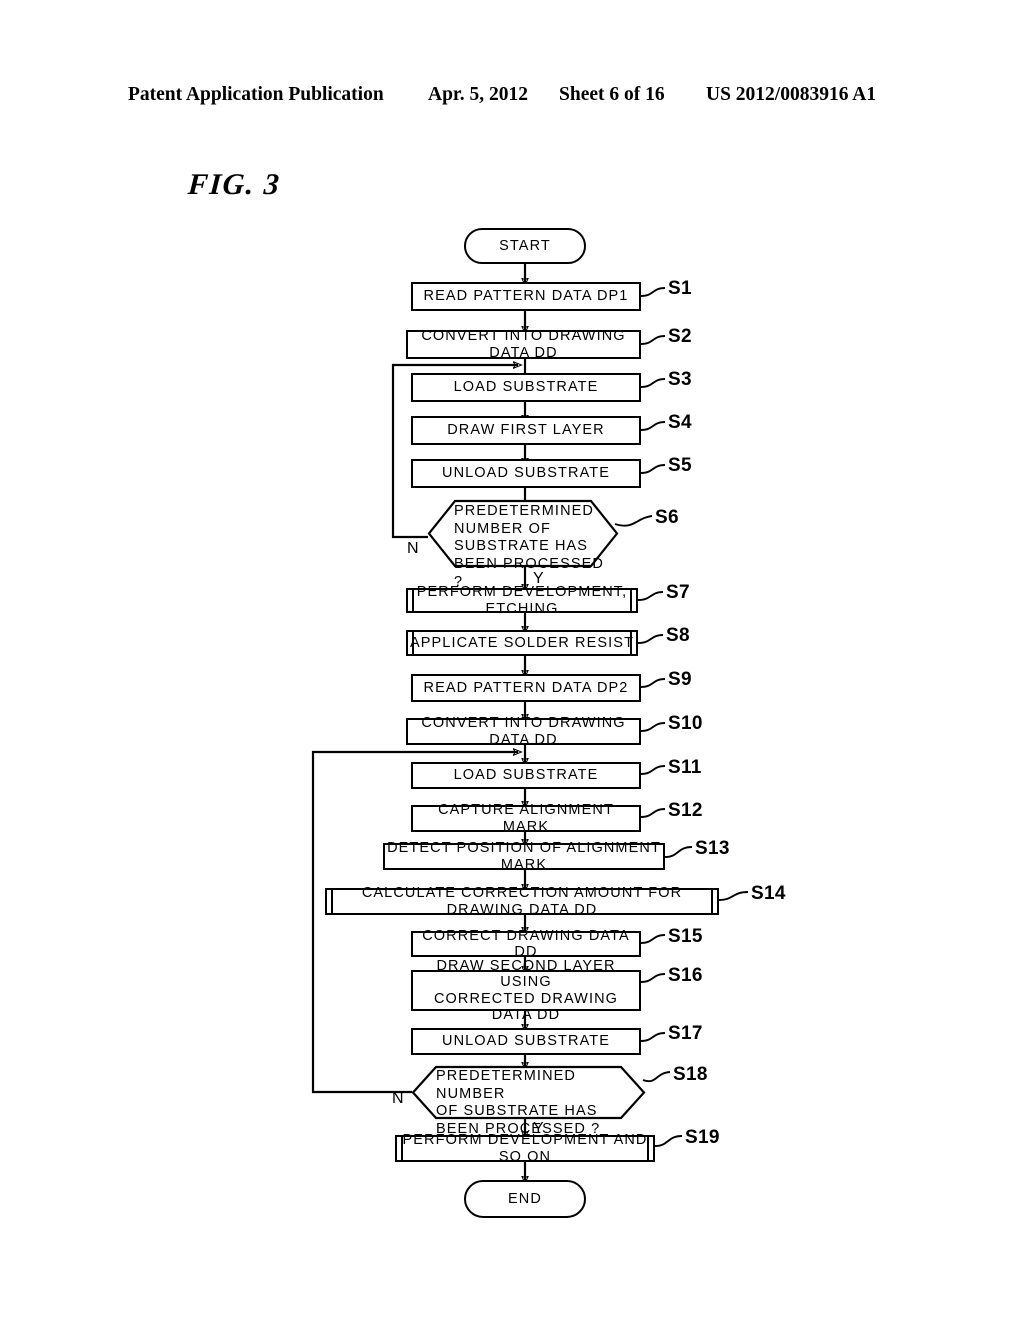  I want to click on step-id-s14: S14, so click(768, 893).